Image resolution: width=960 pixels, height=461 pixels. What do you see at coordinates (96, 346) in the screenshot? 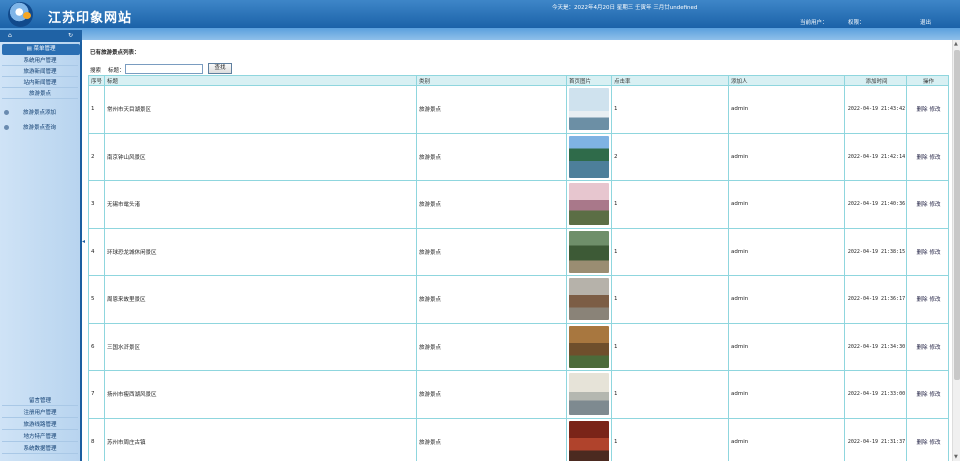
I see `cell-no: 6` at bounding box center [96, 346].